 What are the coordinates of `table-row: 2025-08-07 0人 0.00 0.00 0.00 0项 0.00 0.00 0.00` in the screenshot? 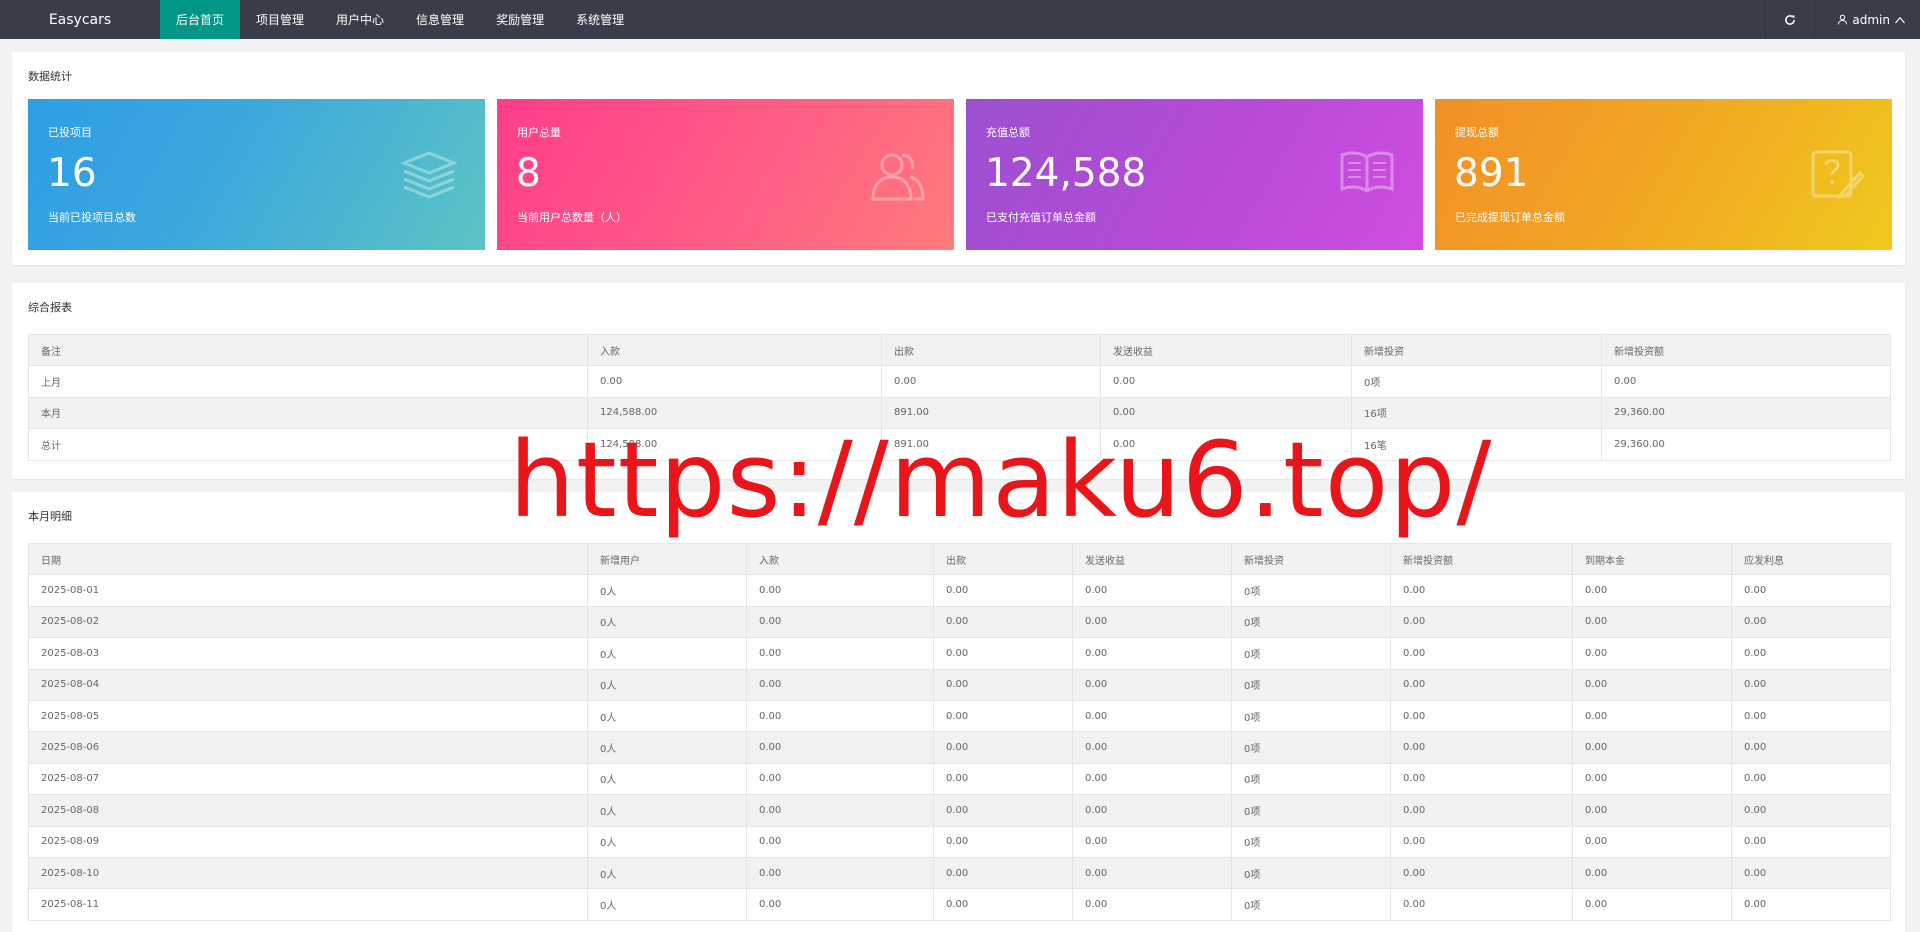 It's located at (959, 779).